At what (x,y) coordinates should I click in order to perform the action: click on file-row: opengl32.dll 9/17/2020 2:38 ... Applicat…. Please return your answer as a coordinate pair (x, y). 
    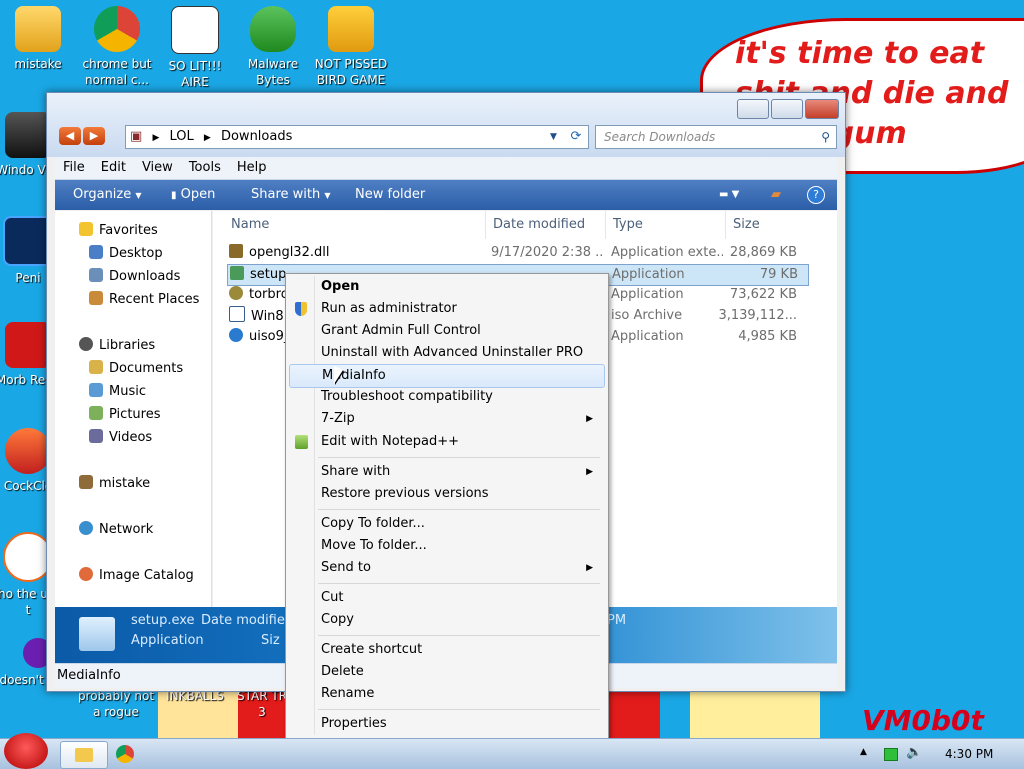
    Looking at the image, I should click on (519, 253).